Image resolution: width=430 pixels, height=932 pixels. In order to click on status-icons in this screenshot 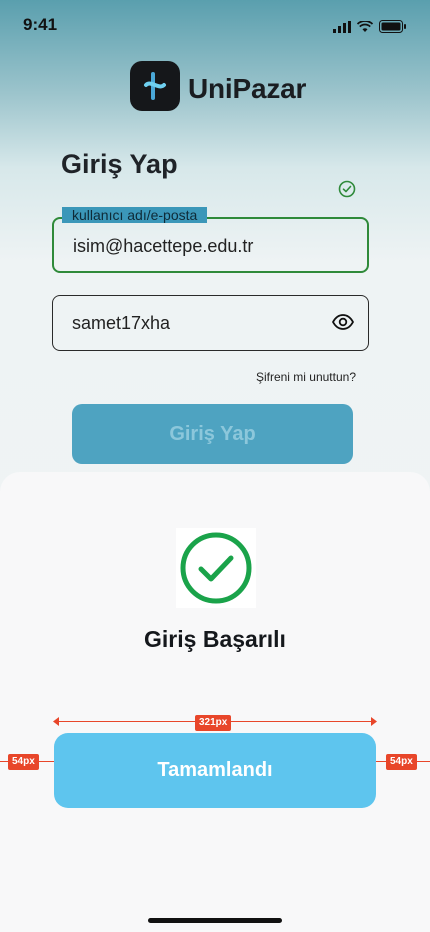, I will do `click(369, 26)`.